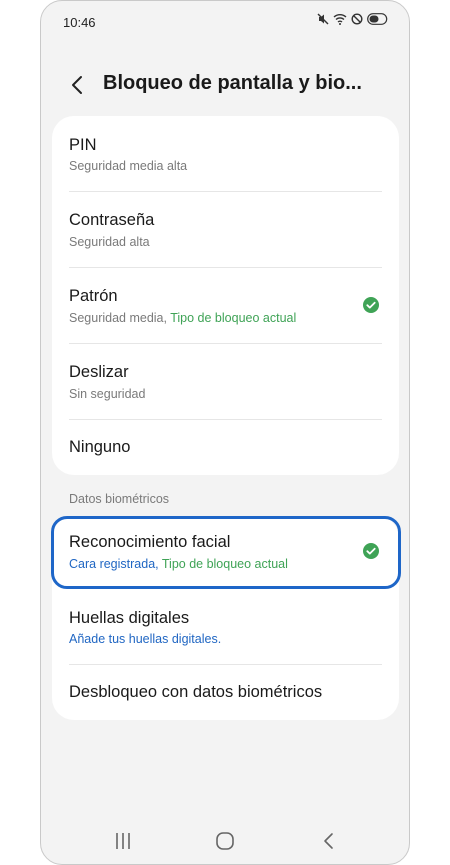 The width and height of the screenshot is (450, 865). I want to click on option-title: Ninguno, so click(100, 447).